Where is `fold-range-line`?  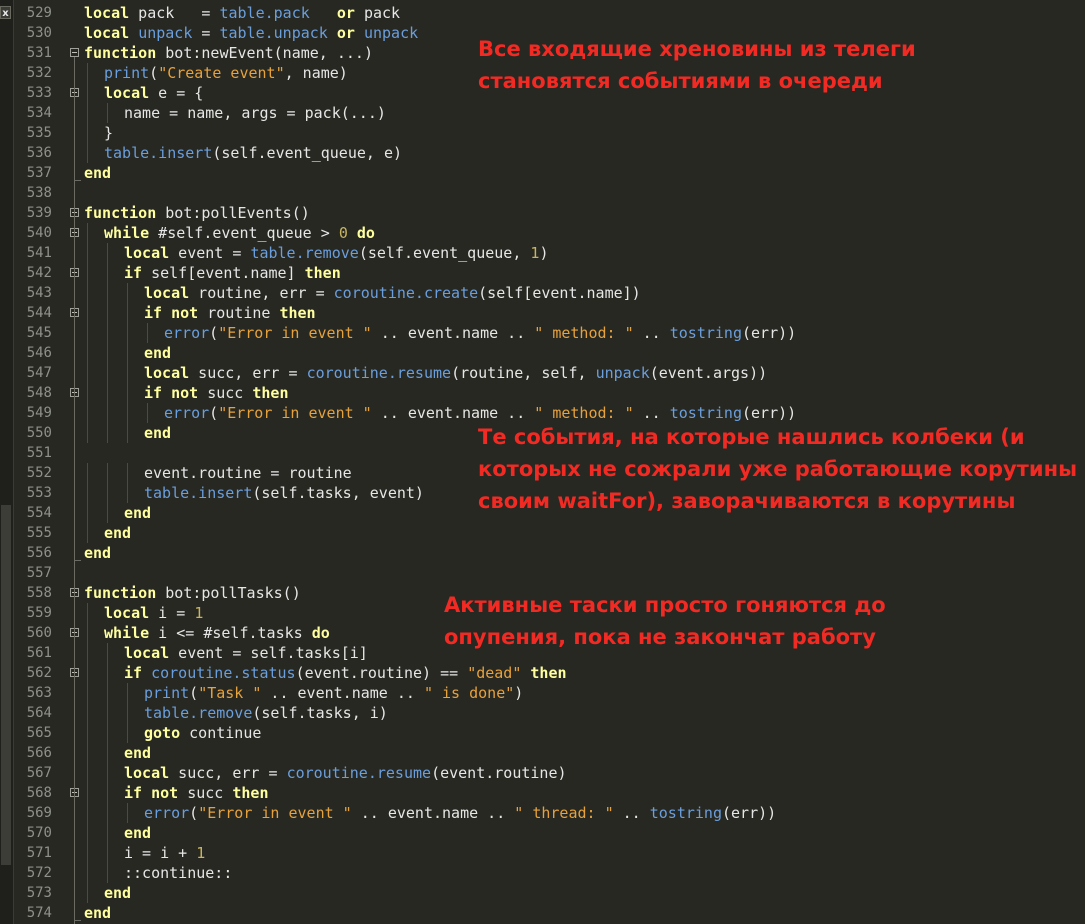
fold-range-line is located at coordinates (74, 490).